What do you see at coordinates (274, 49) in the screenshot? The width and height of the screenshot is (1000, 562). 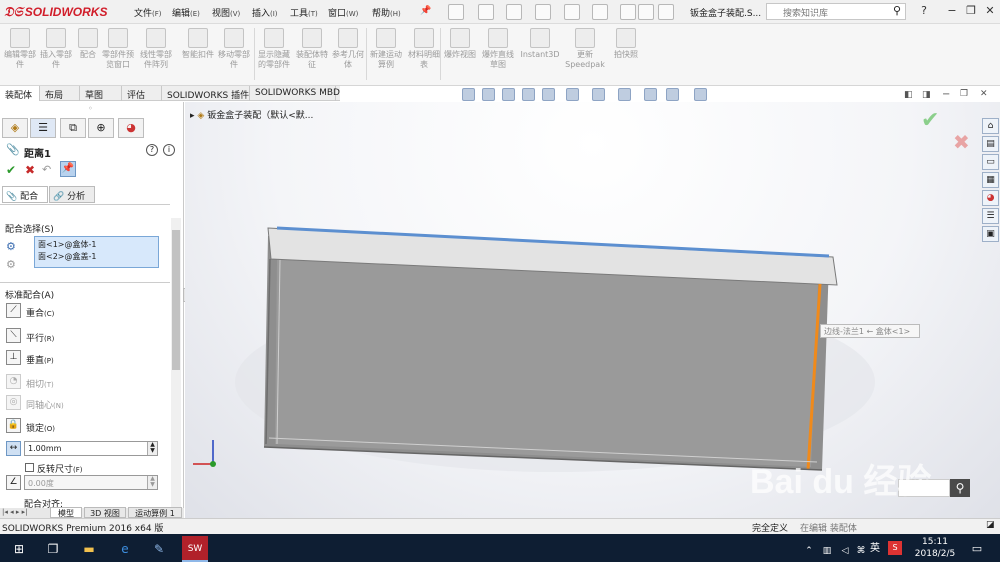 I see `show-hidden-components-button: 显示隐藏的零部件` at bounding box center [274, 49].